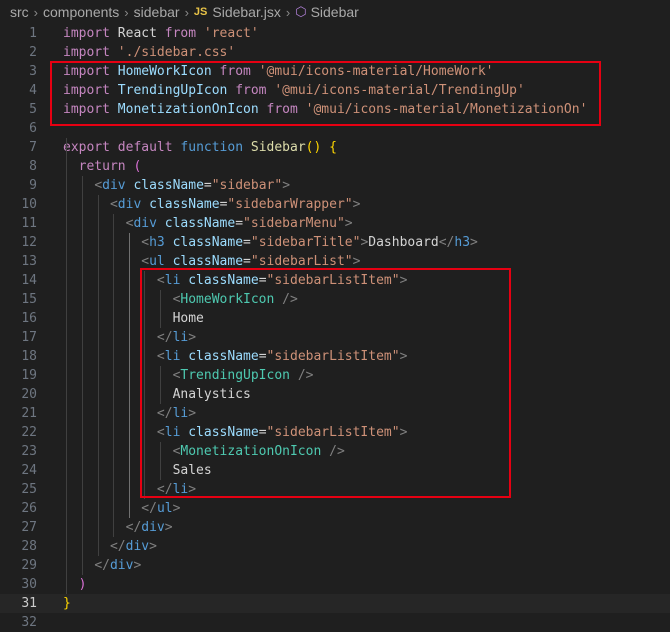  I want to click on line-number: 12, so click(29, 242).